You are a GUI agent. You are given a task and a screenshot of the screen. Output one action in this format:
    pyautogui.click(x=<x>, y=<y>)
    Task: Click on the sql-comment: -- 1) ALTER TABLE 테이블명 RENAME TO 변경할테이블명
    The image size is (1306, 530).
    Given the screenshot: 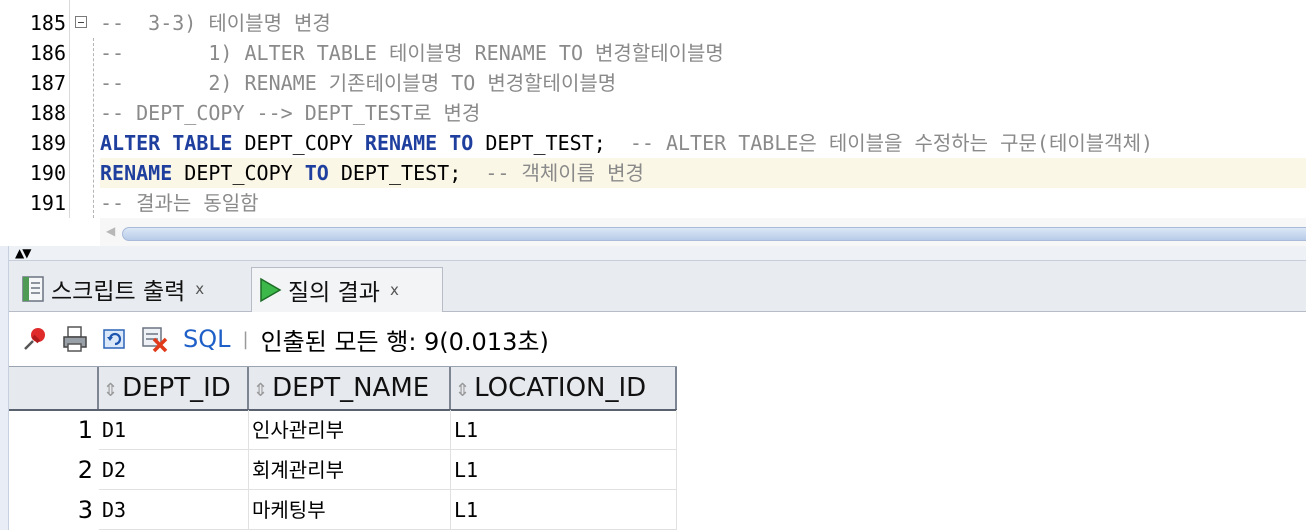 What is the action you would take?
    pyautogui.click(x=412, y=53)
    